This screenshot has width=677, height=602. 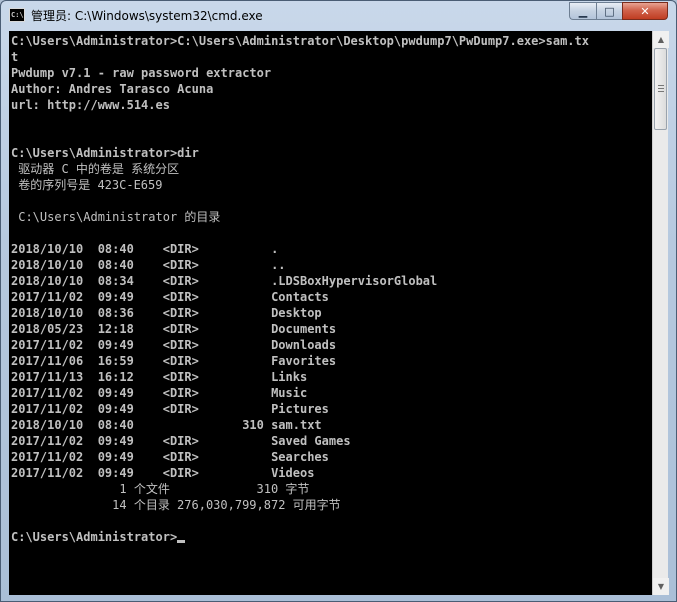 I want to click on maximize-button: □, so click(x=609, y=11).